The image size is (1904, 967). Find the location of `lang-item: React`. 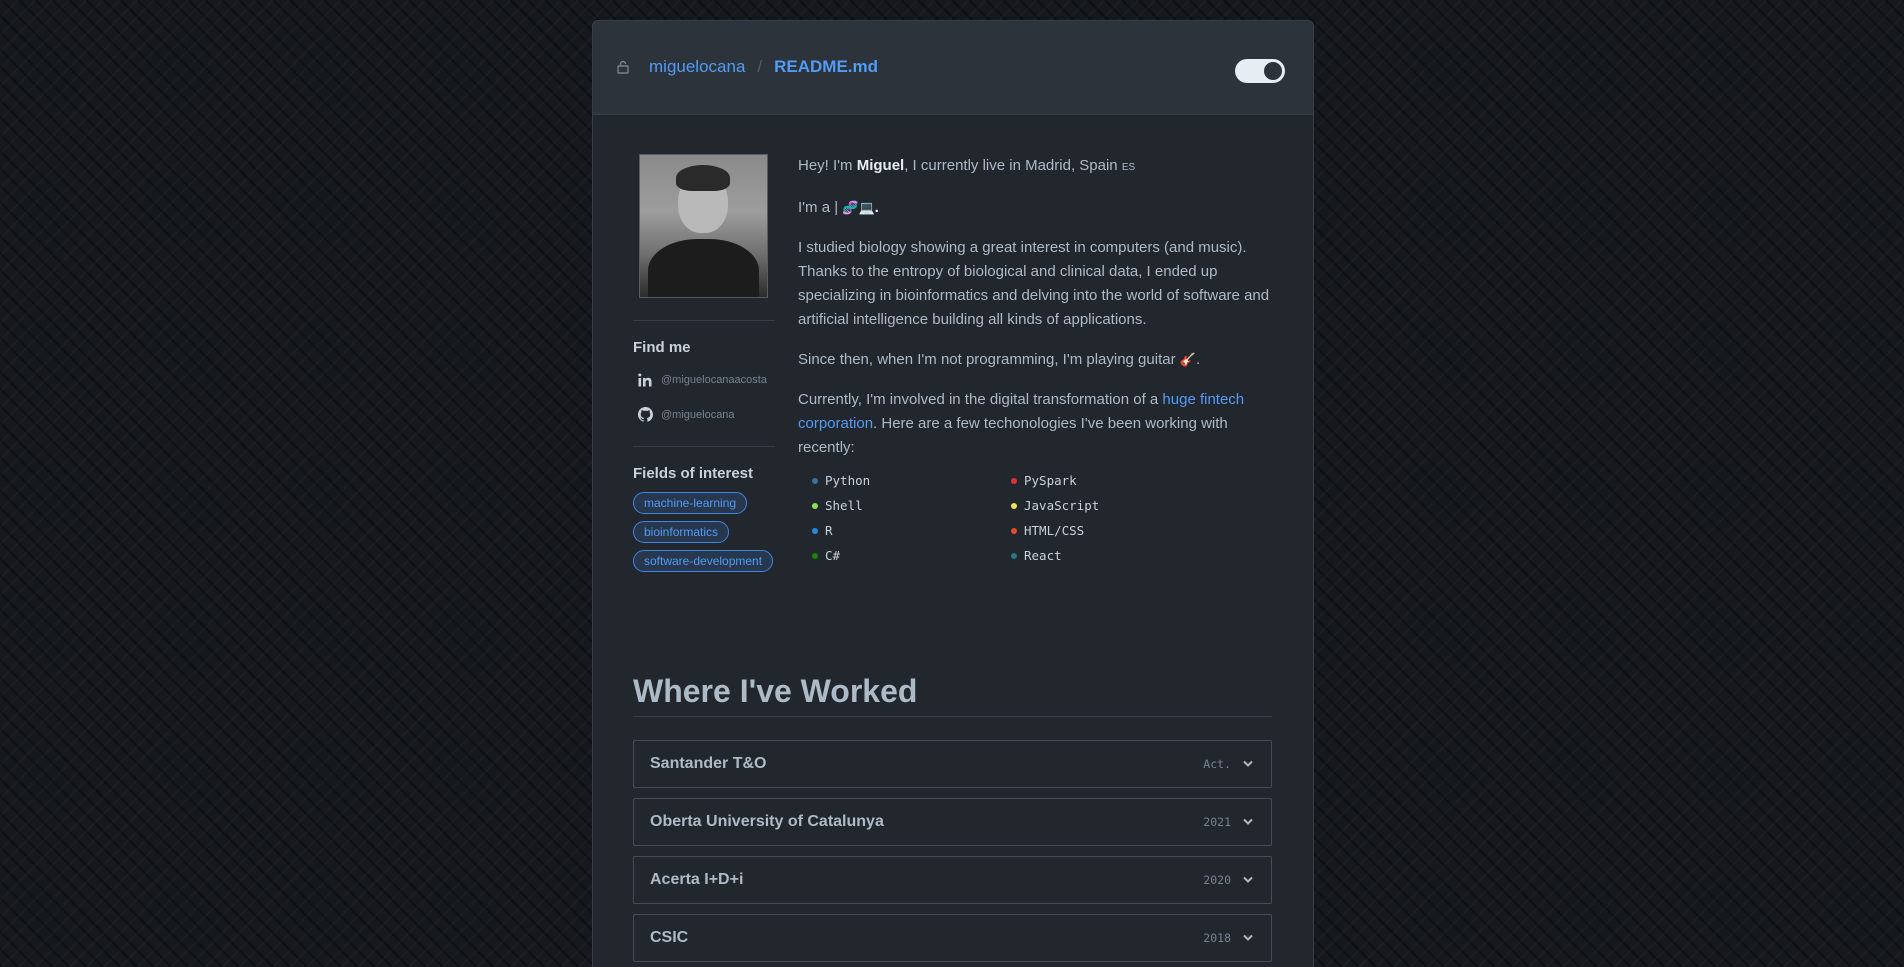

lang-item: React is located at coordinates (1111, 555).